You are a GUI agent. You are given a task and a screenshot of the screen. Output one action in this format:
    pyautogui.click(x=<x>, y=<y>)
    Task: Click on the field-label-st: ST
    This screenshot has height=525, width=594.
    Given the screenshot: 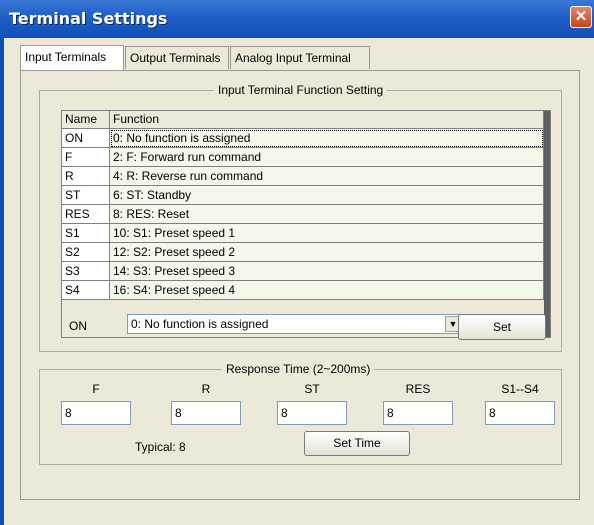 What is the action you would take?
    pyautogui.click(x=312, y=389)
    